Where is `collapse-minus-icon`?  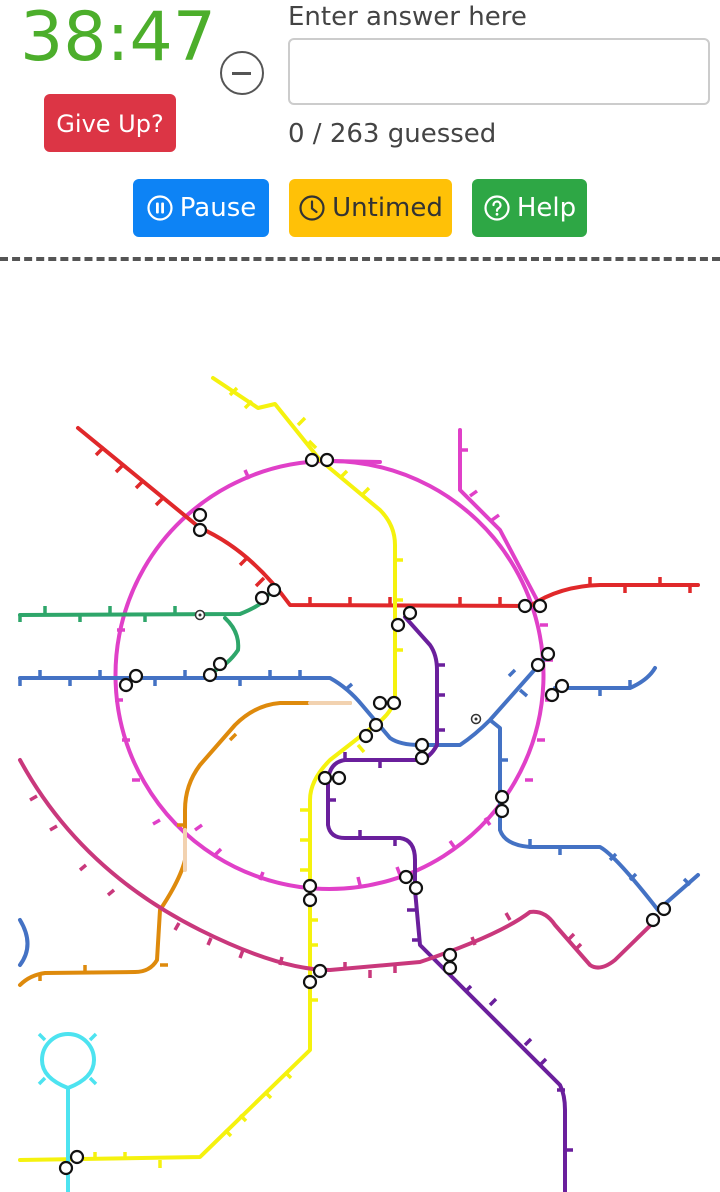
collapse-minus-icon is located at coordinates (242, 73).